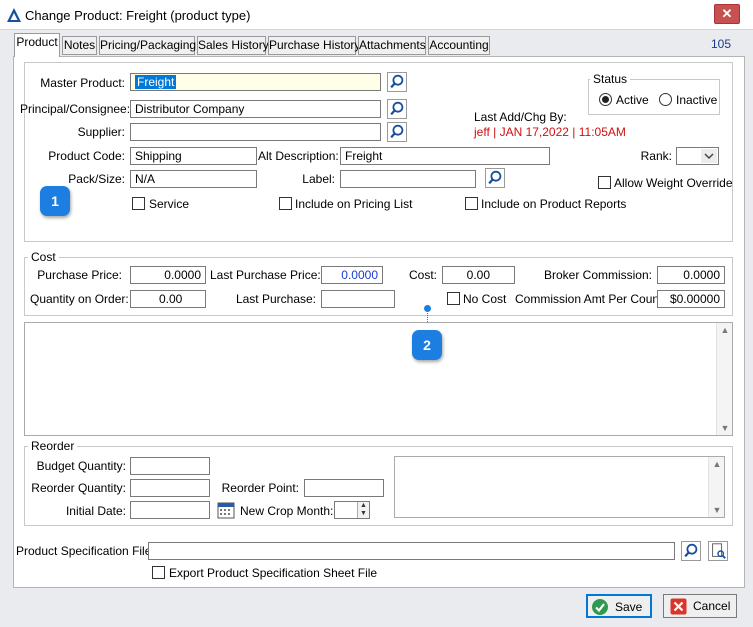 The height and width of the screenshot is (627, 753). What do you see at coordinates (691, 275) in the screenshot?
I see `broker-commission-input: 0.0000` at bounding box center [691, 275].